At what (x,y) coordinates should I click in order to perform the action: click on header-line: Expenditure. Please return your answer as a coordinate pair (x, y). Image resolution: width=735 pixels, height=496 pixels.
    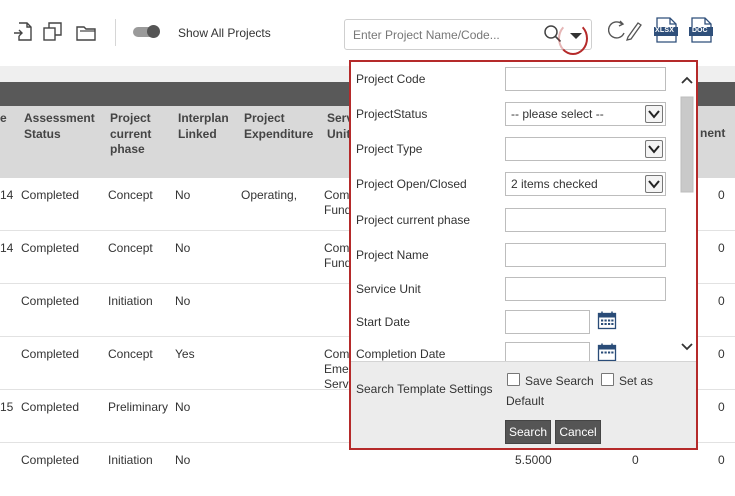
    Looking at the image, I should click on (279, 133).